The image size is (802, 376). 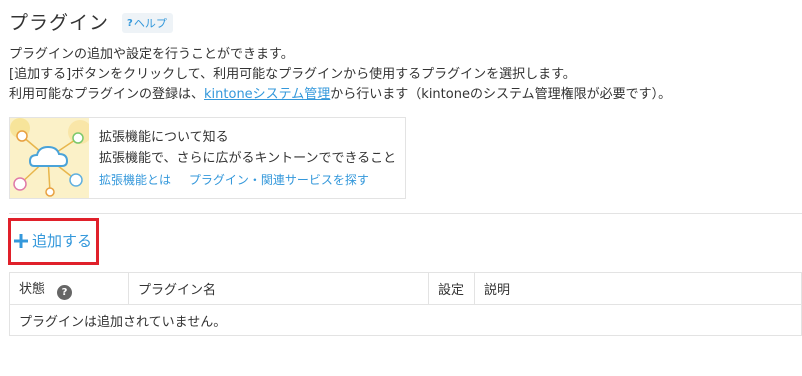 What do you see at coordinates (164, 137) in the screenshot?
I see `promo-heading: 拡張機能について知る` at bounding box center [164, 137].